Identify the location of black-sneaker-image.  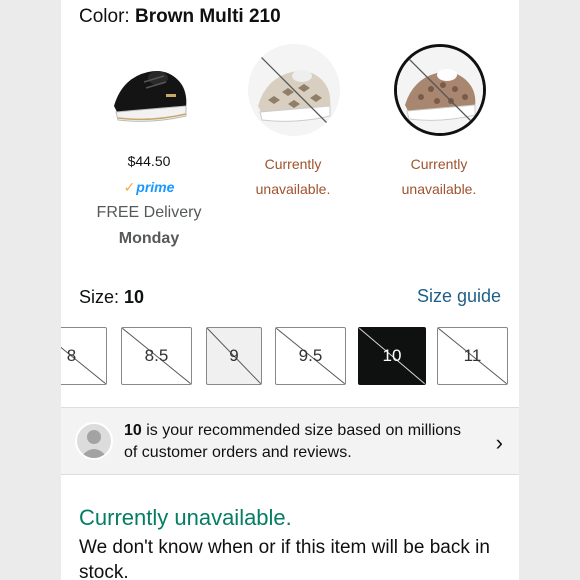
(150, 90).